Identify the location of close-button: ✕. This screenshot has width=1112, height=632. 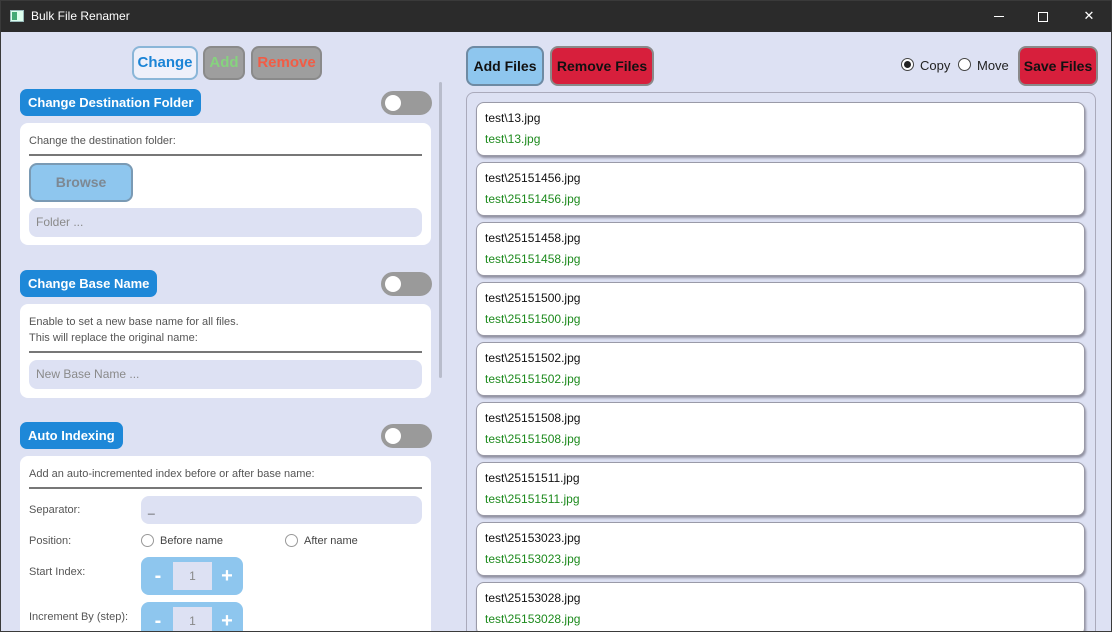
(1088, 16).